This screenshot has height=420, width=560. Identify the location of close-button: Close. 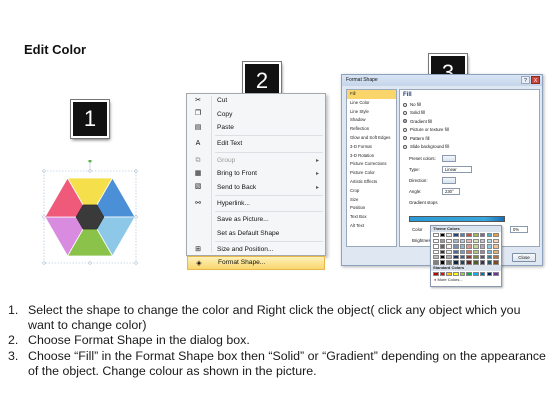
(524, 257).